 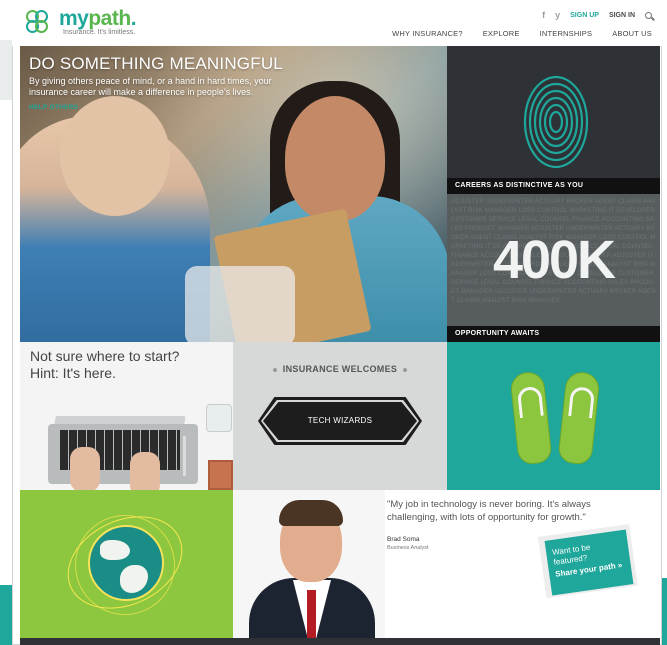 I want to click on globe-tile, so click(x=126, y=564).